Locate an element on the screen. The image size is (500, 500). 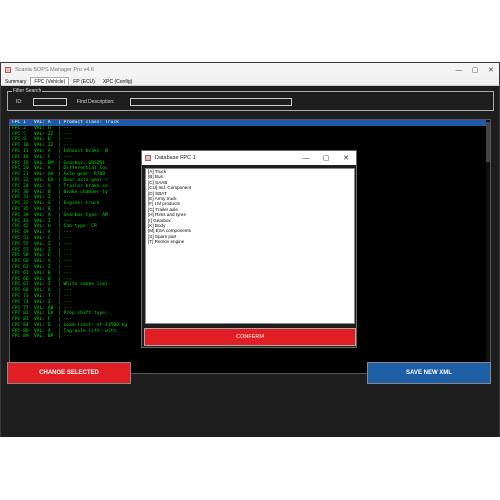
scrollbar-thumb is located at coordinates (488, 142).